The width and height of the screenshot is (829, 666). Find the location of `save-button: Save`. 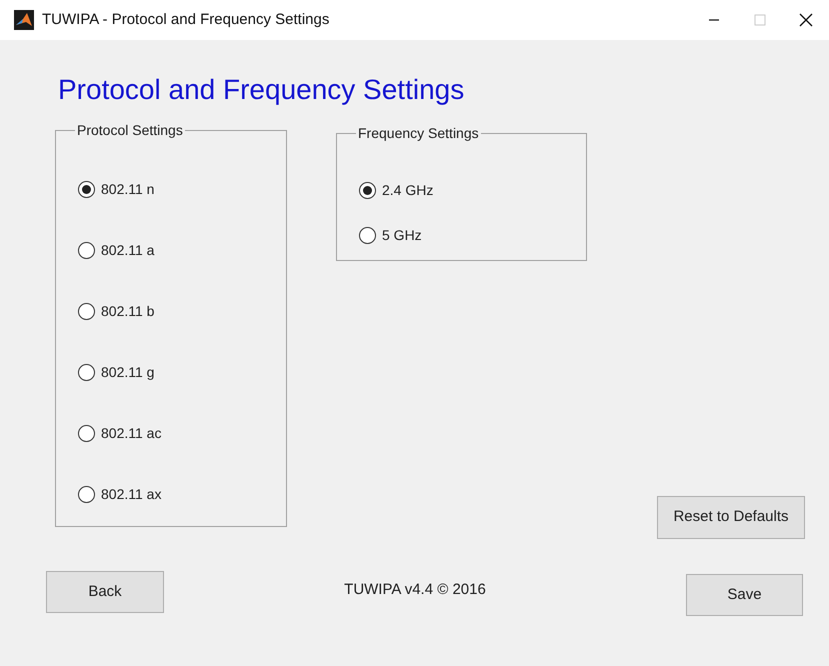

save-button: Save is located at coordinates (744, 595).